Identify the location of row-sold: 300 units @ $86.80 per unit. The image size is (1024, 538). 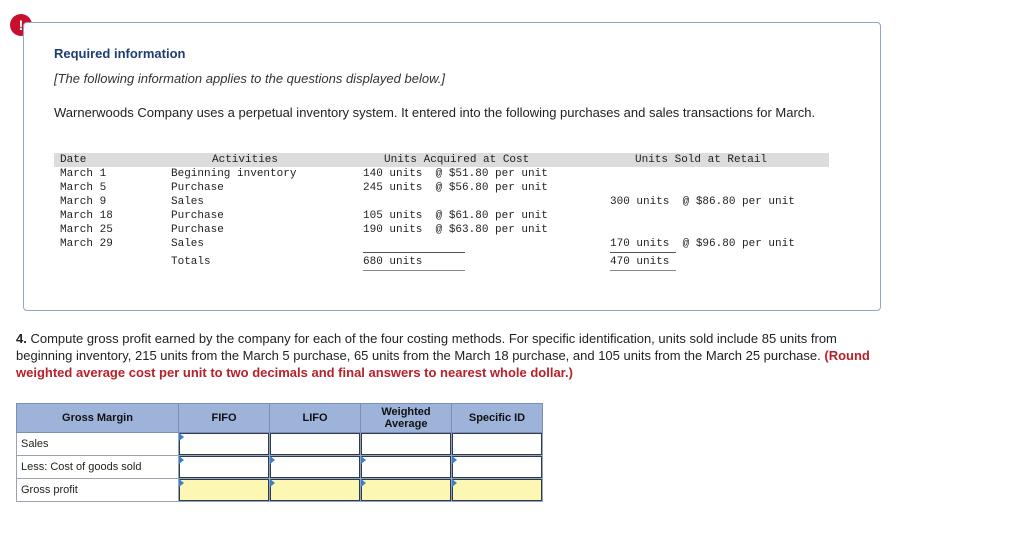
(702, 202).